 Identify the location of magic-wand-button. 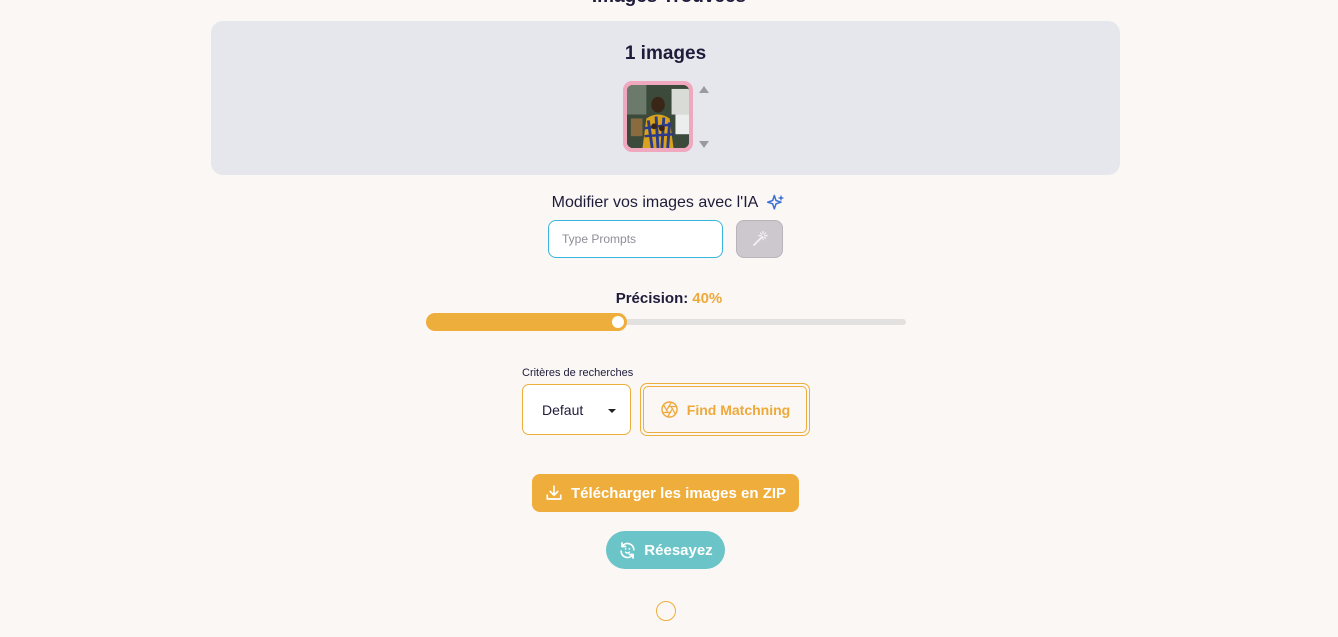
(759, 239).